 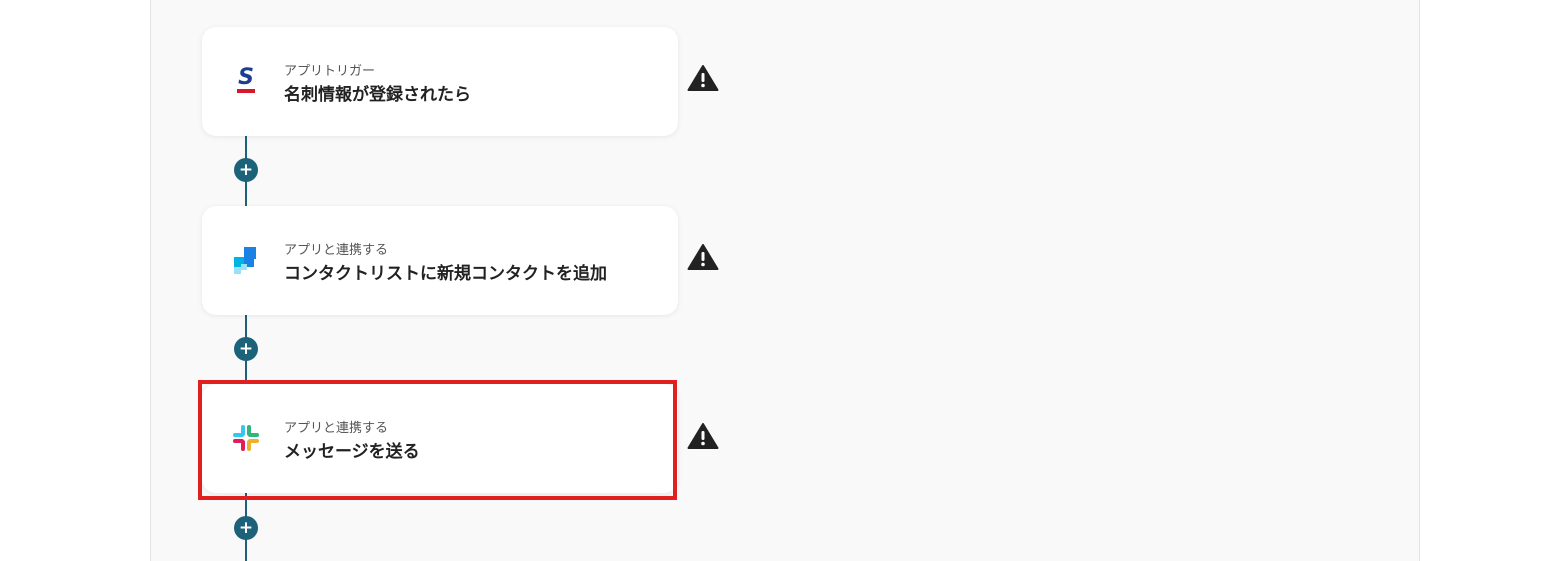 I want to click on step-caption: アプリトリガー, so click(x=330, y=71).